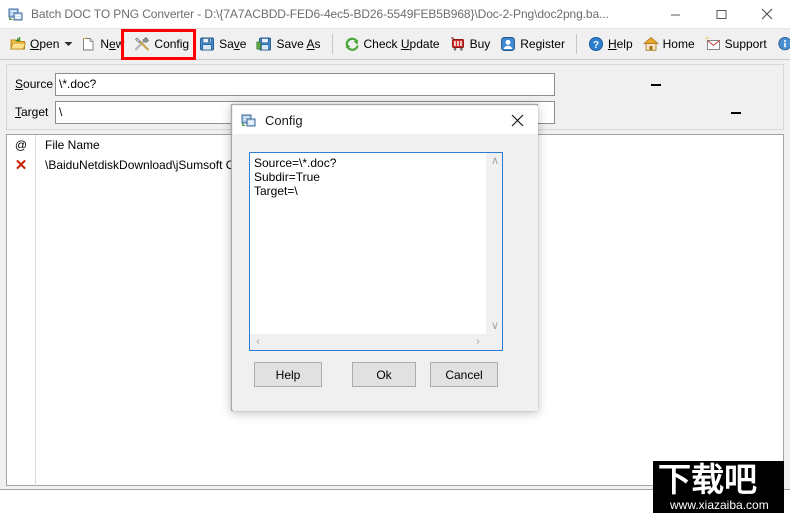 This screenshot has width=790, height=514. What do you see at coordinates (18, 44) in the screenshot?
I see `open-folder-icon` at bounding box center [18, 44].